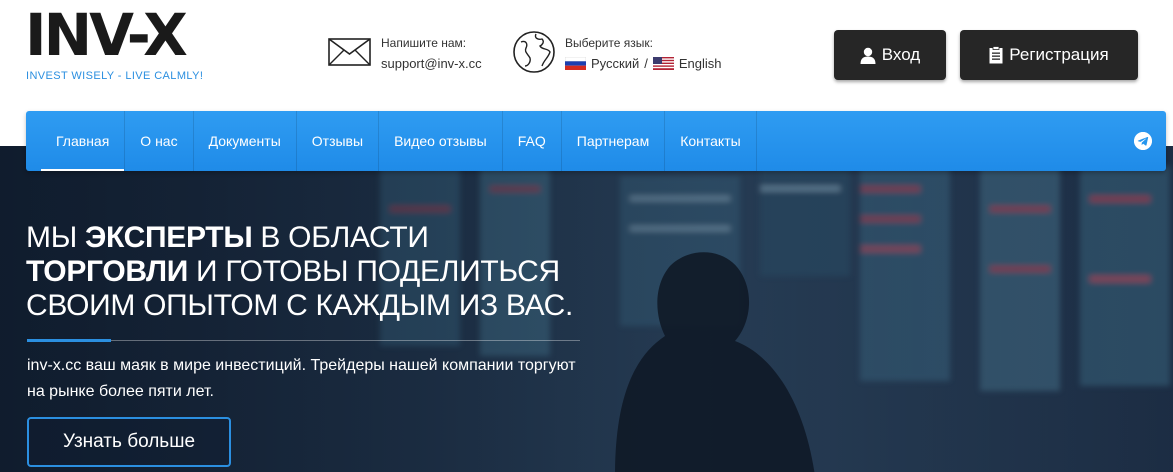 This screenshot has height=472, width=1173. What do you see at coordinates (663, 63) in the screenshot?
I see `flag-us-icon` at bounding box center [663, 63].